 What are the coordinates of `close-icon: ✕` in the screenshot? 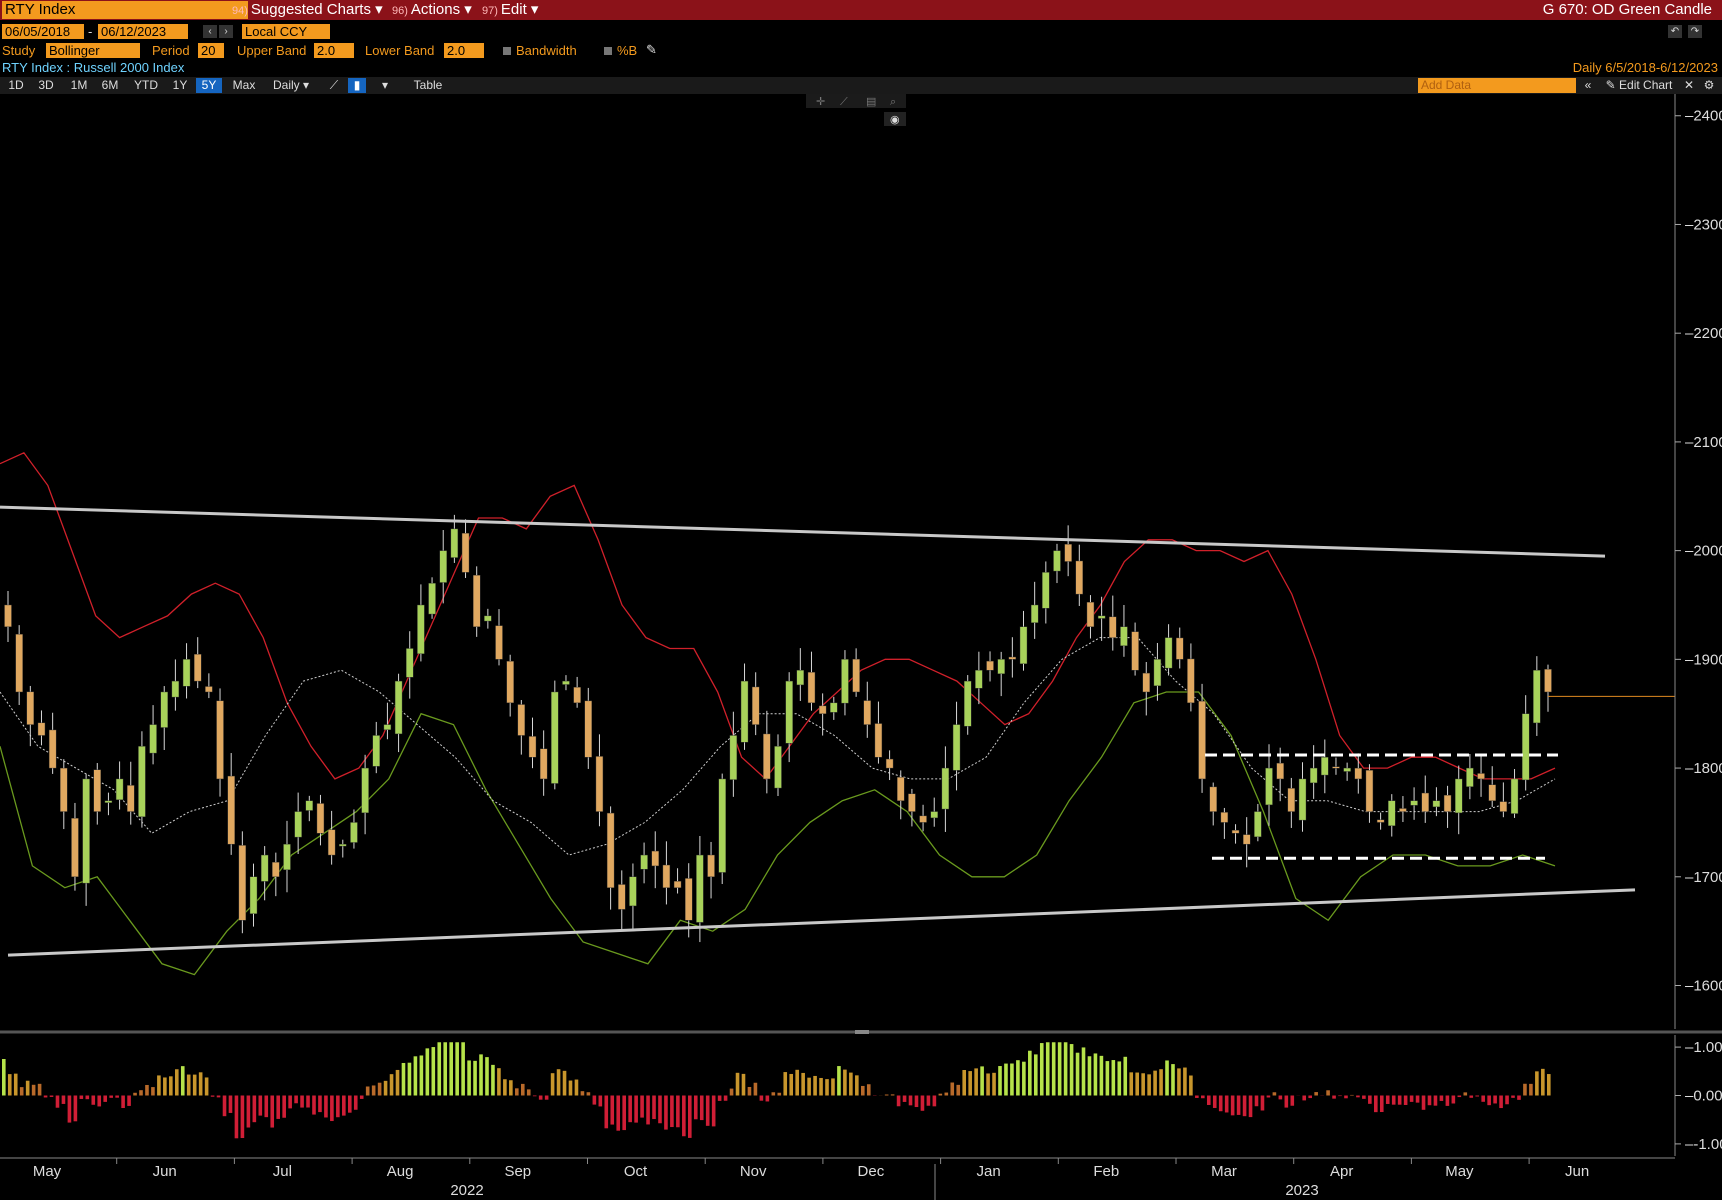 It's located at (1689, 85).